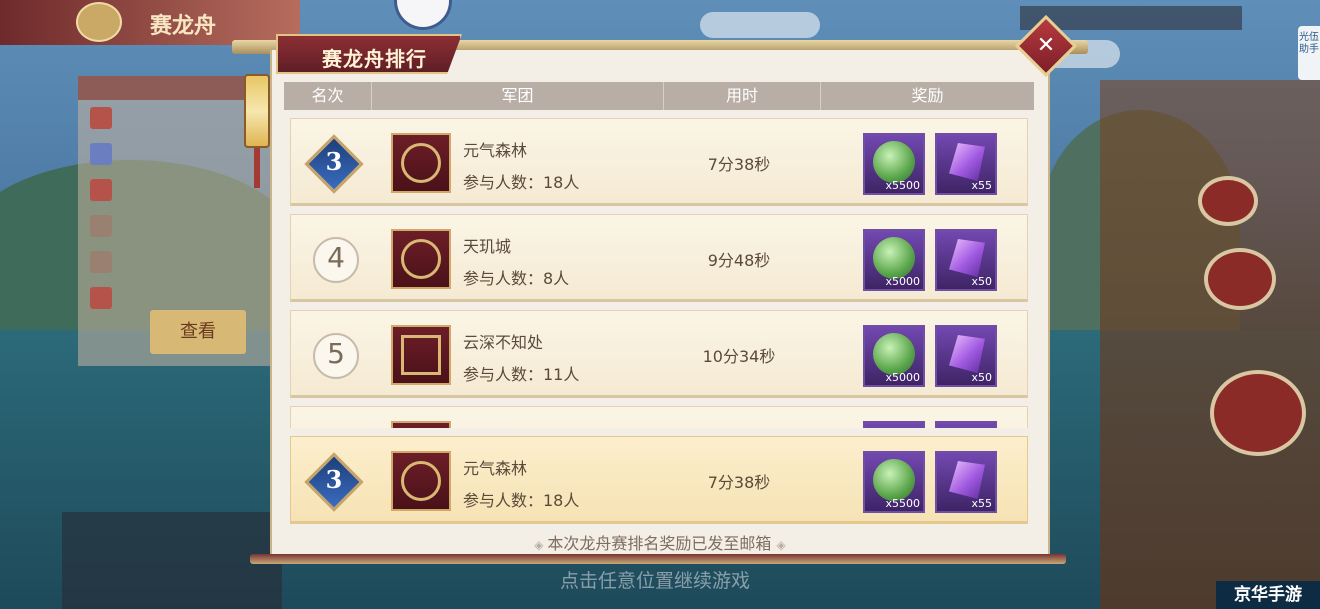  Describe the element at coordinates (966, 424) in the screenshot. I see `reward-crystal-icon` at that location.